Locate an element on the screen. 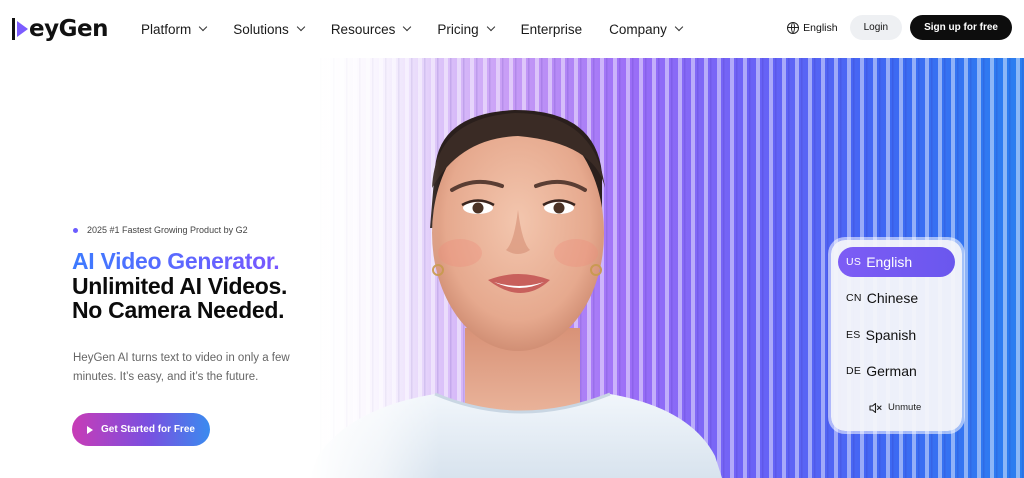 The width and height of the screenshot is (1024, 478). menu-item-label: Resources is located at coordinates (363, 29).